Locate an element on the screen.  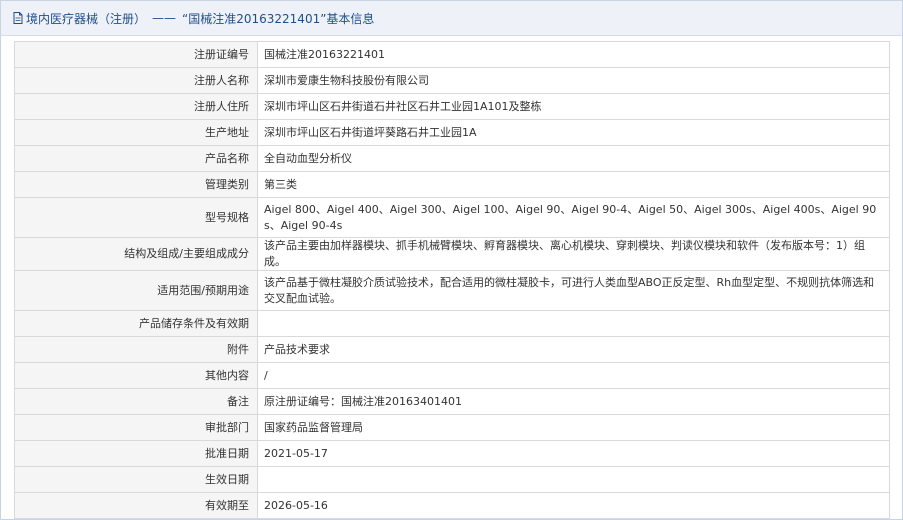
row-value: 深圳市坪山区石井街道坪葵路石井工业园1A is located at coordinates (574, 133).